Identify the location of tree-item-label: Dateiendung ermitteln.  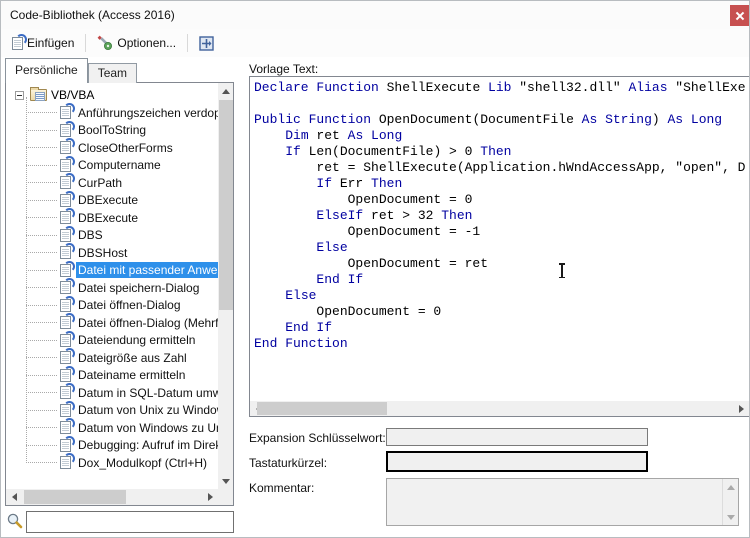
(137, 340).